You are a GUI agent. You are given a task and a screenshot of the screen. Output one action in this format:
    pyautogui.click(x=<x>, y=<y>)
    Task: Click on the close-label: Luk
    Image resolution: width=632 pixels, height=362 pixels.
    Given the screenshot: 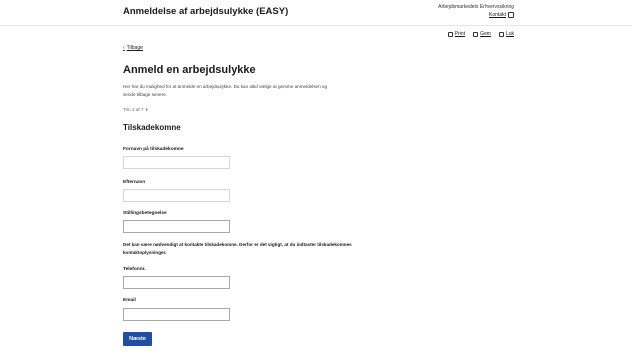 What is the action you would take?
    pyautogui.click(x=510, y=34)
    